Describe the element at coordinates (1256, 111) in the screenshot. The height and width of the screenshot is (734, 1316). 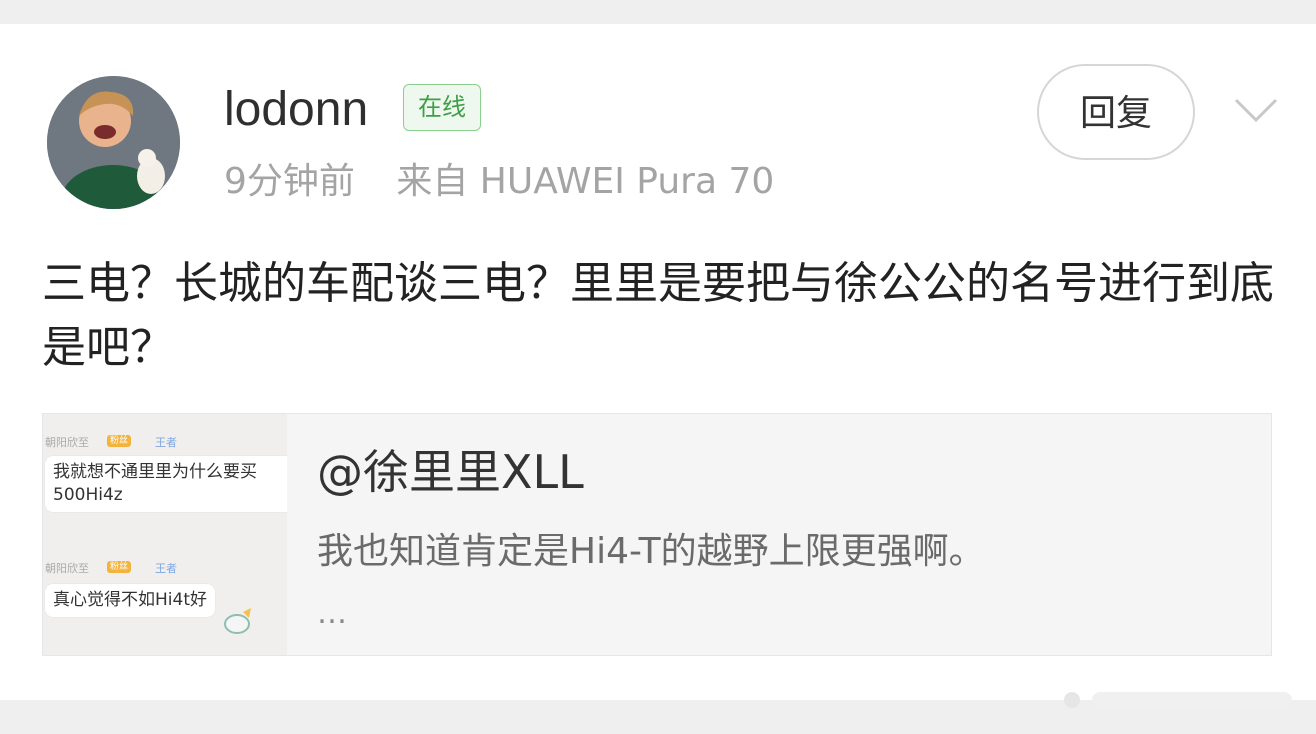
I see `chevron-down-icon` at that location.